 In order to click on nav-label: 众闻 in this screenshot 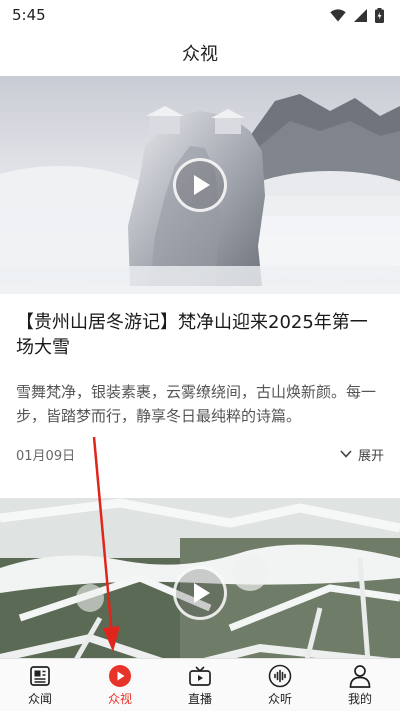, I will do `click(39, 698)`.